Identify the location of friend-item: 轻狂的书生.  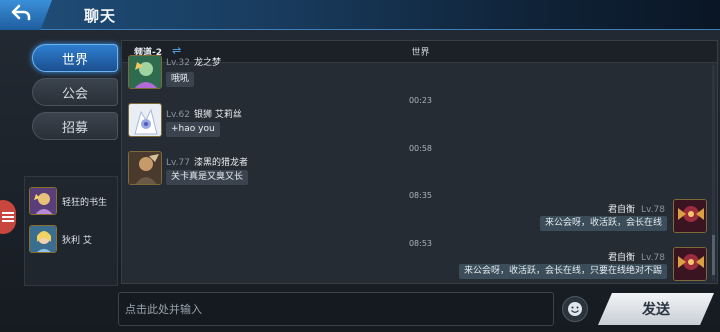
(72, 201).